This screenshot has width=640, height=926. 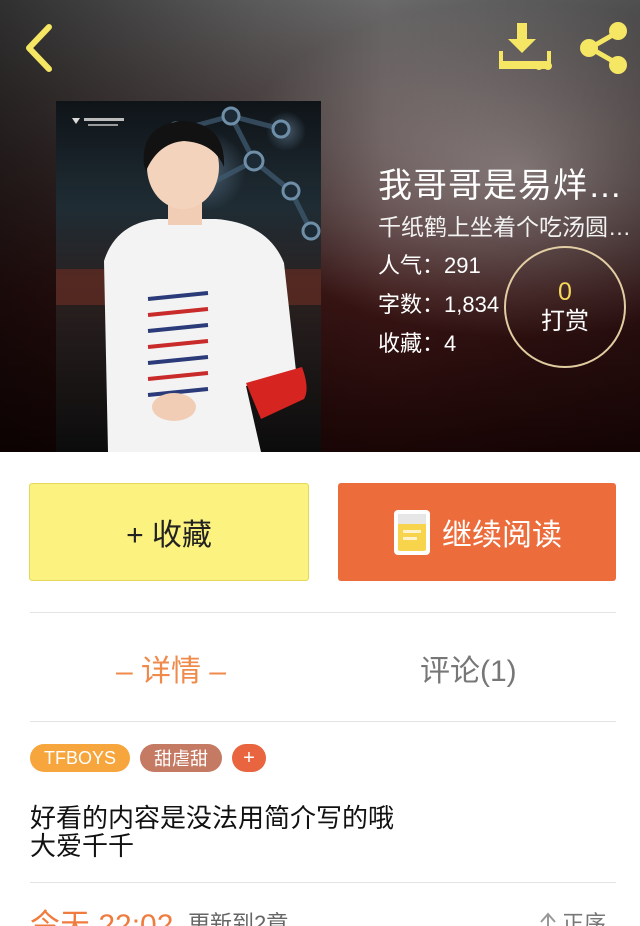 What do you see at coordinates (171, 668) in the screenshot?
I see `tab-details: – 详情 –` at bounding box center [171, 668].